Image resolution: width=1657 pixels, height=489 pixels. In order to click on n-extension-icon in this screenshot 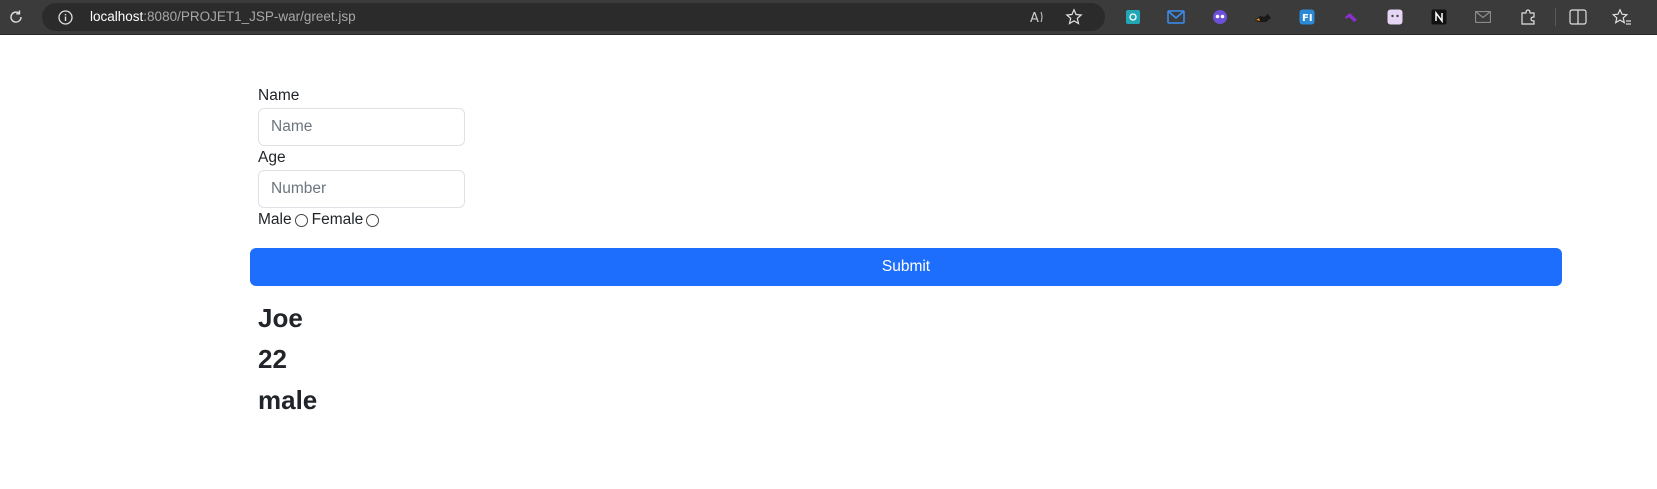, I will do `click(1439, 17)`.